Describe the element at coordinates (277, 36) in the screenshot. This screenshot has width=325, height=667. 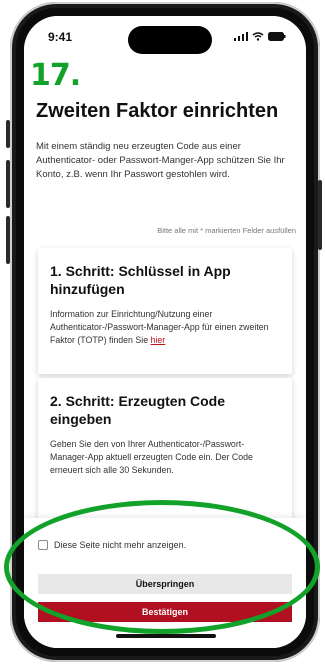
I see `battery-icon` at that location.